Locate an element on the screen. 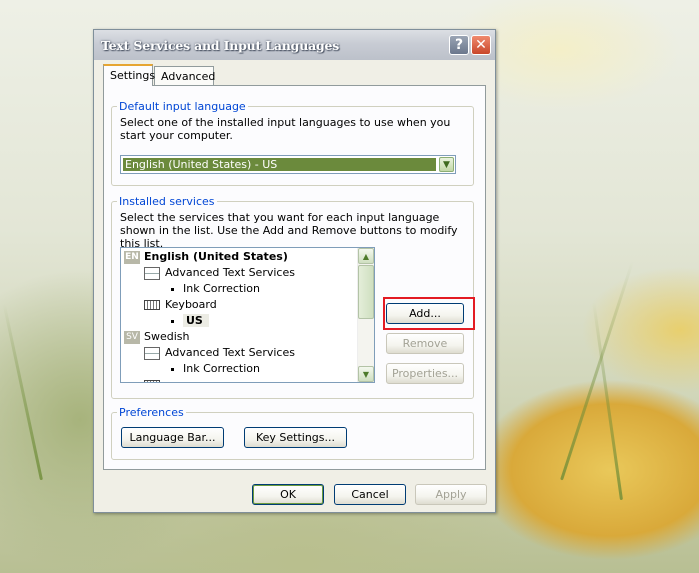  remove-button: Remove is located at coordinates (425, 343).